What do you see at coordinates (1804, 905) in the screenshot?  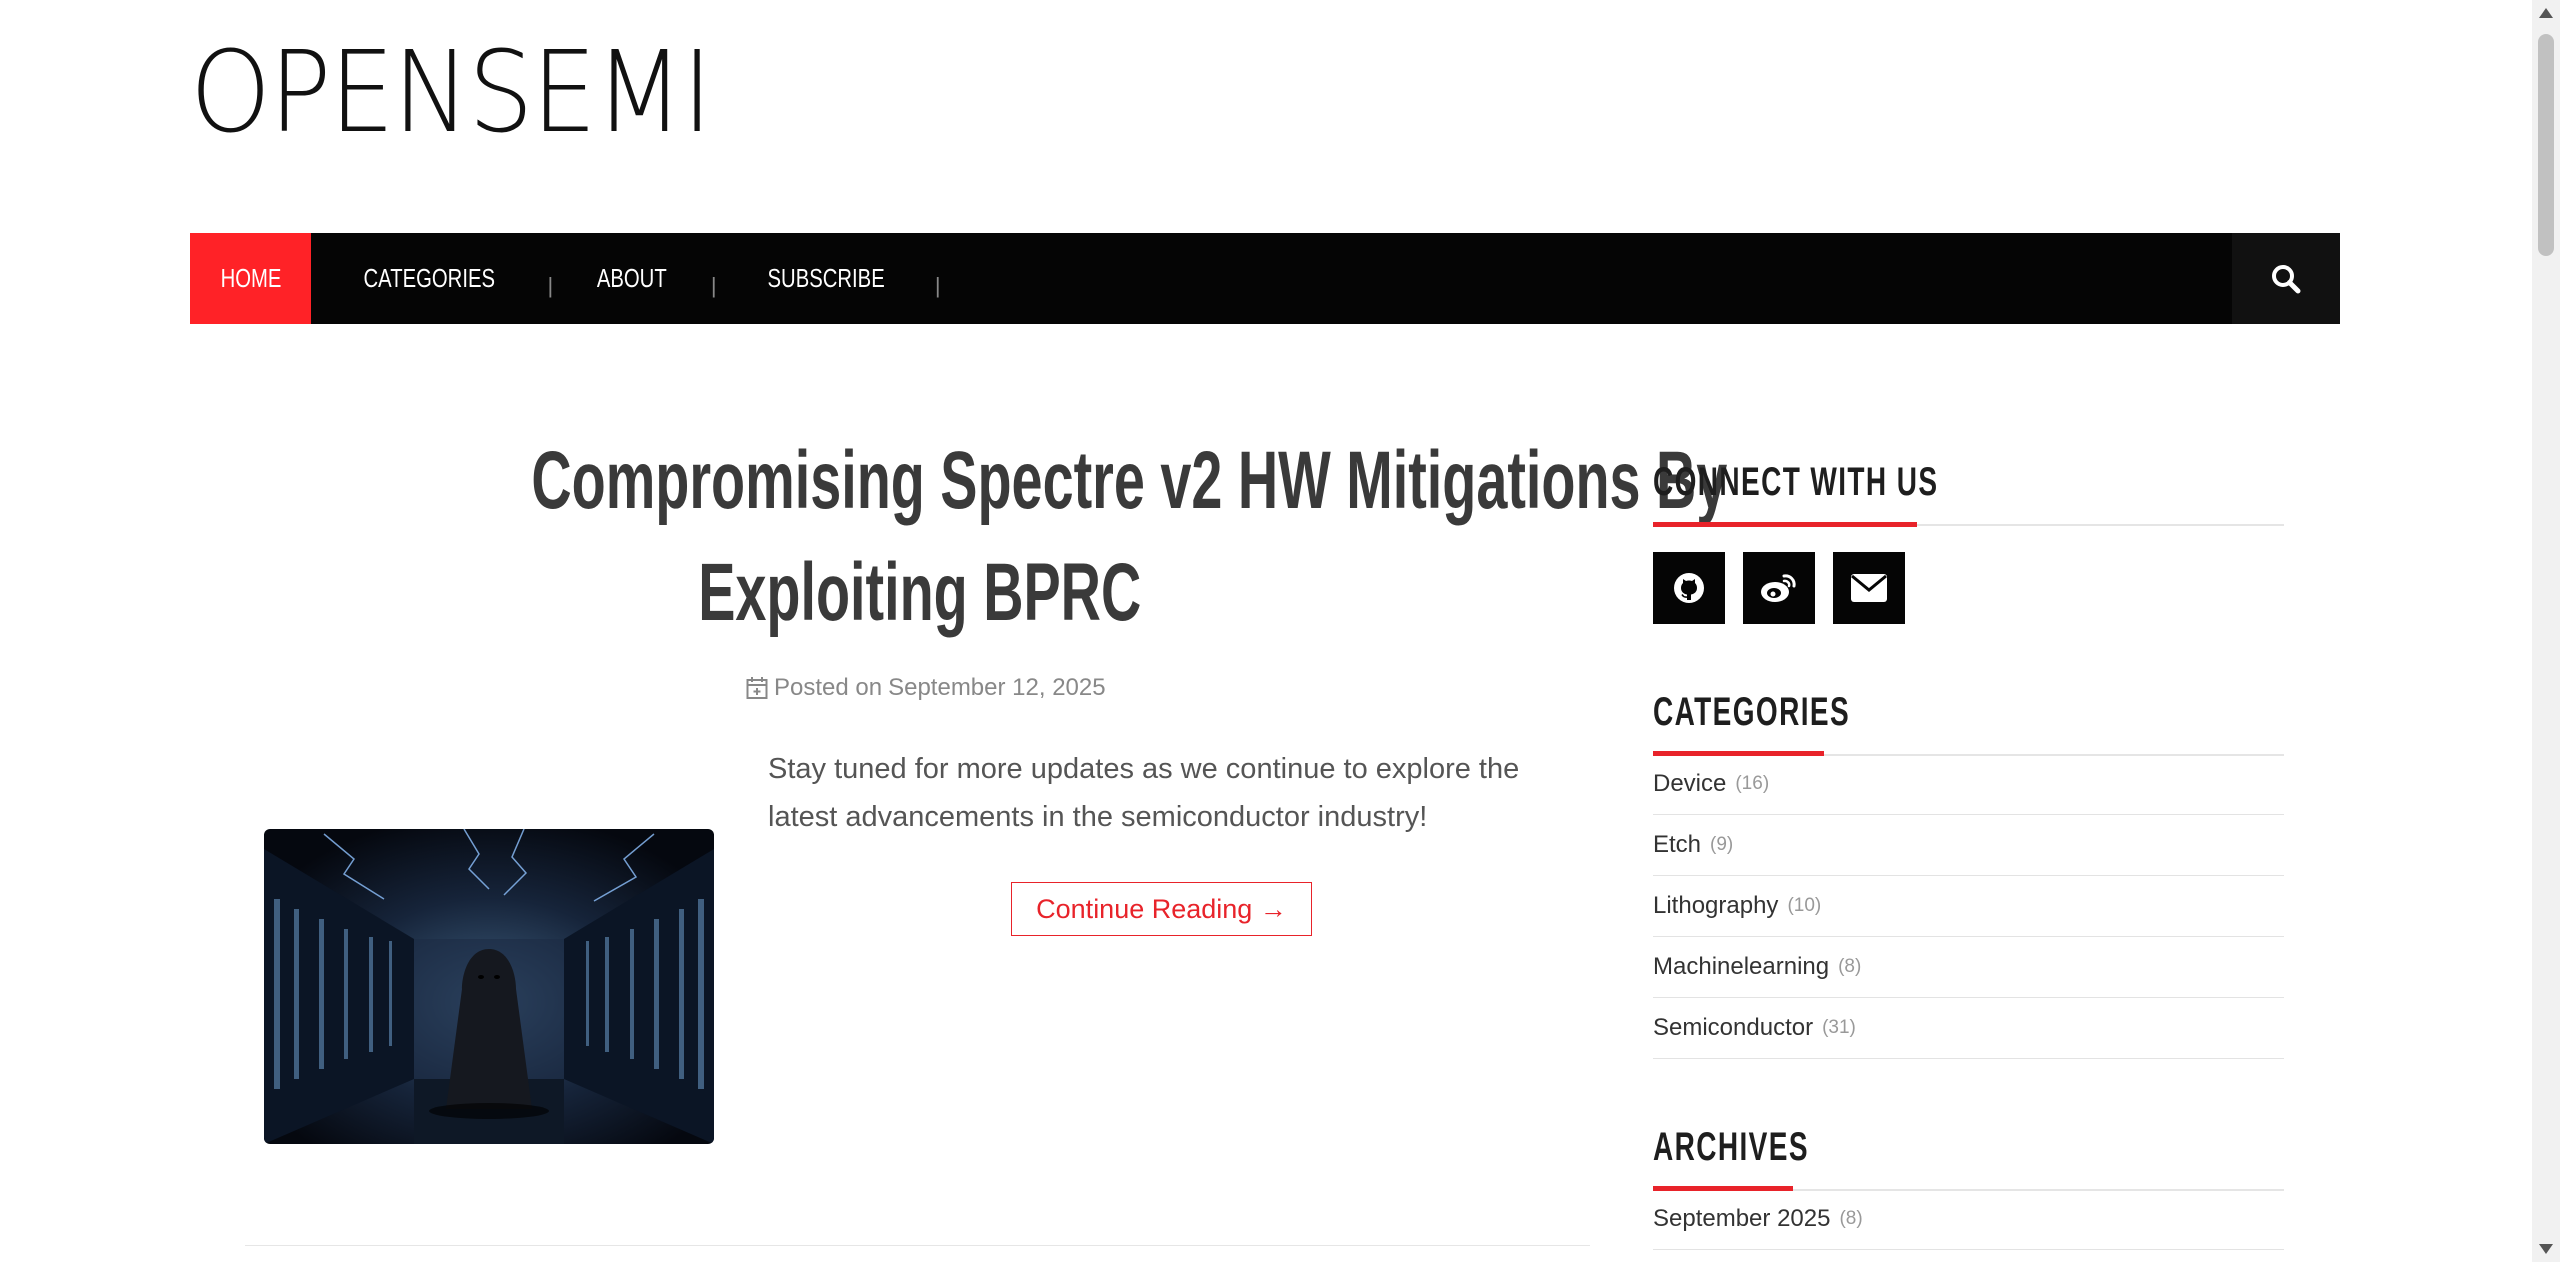 I see `category-count: (10)` at bounding box center [1804, 905].